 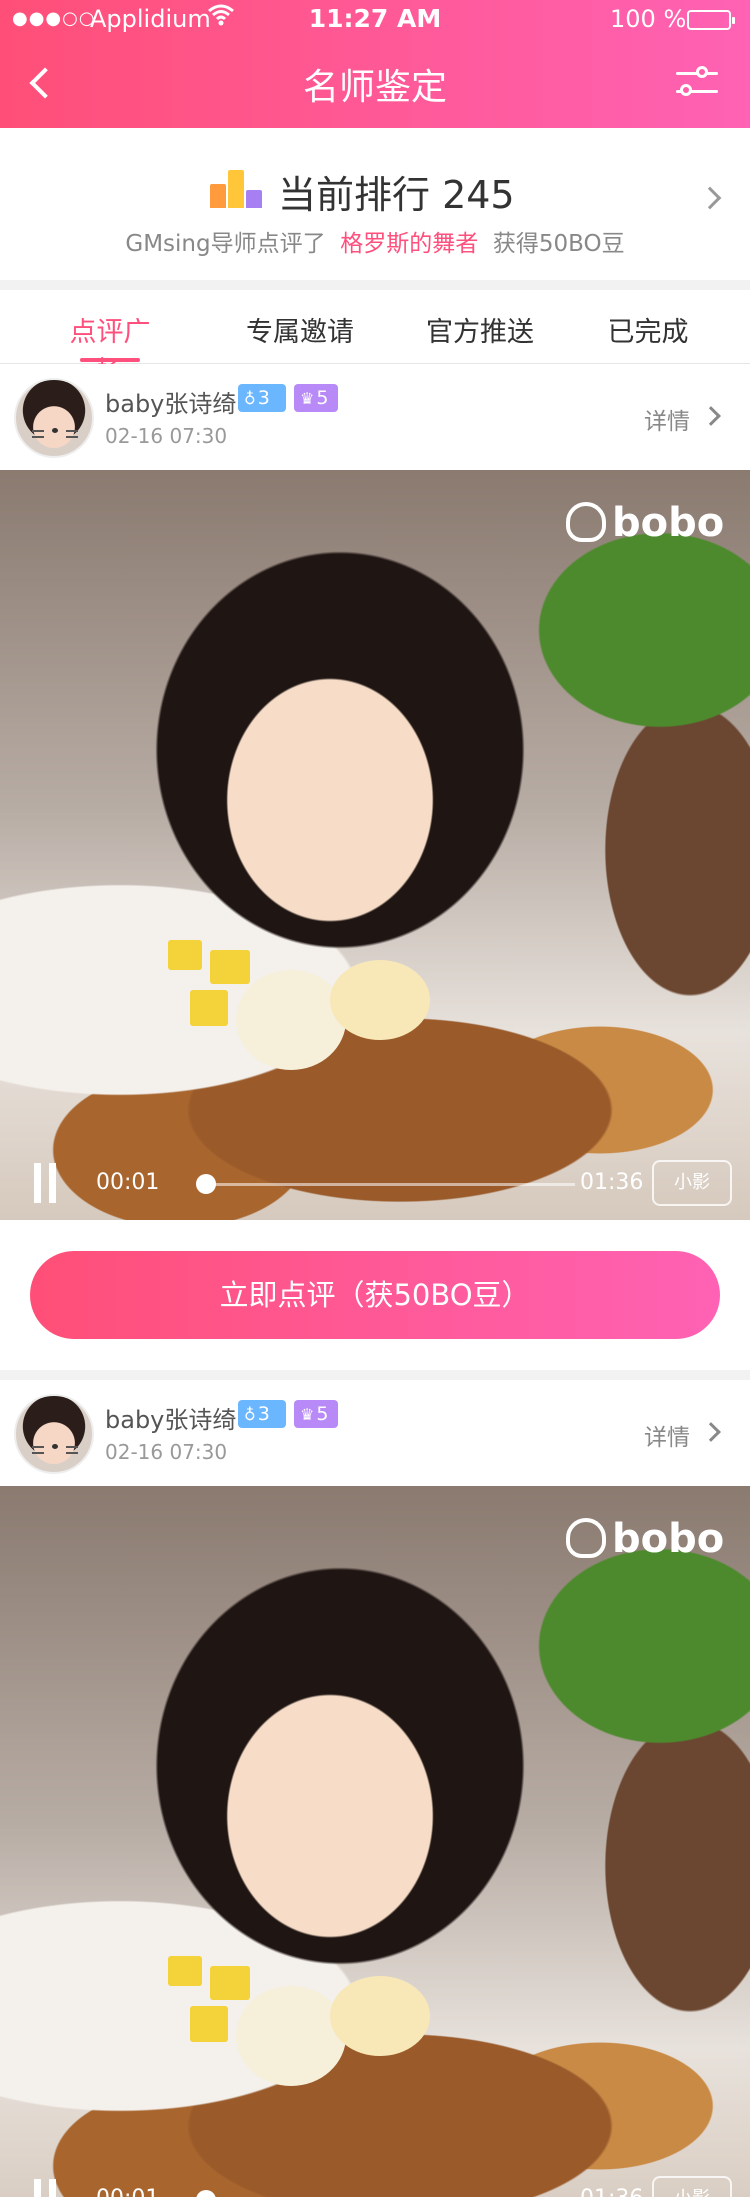 What do you see at coordinates (300, 329) in the screenshot?
I see `tab-exclusive-invite: 专属邀请` at bounding box center [300, 329].